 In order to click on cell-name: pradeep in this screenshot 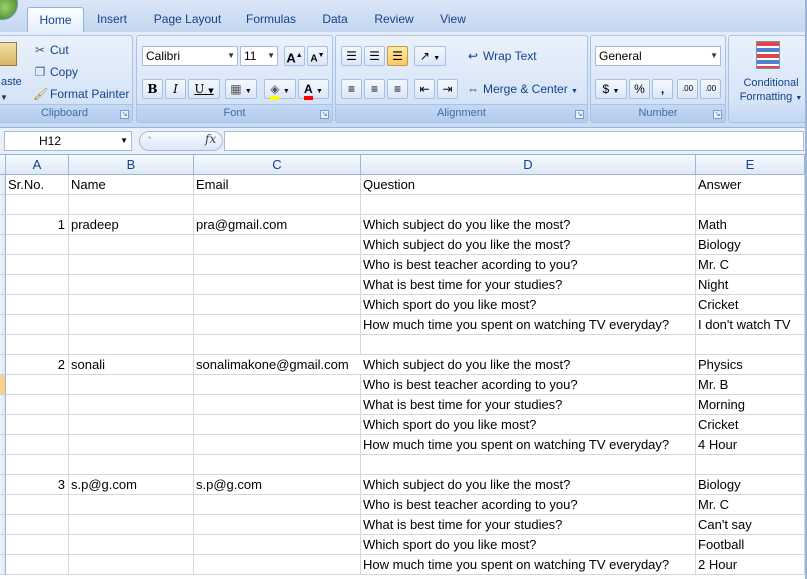, I will do `click(131, 225)`.